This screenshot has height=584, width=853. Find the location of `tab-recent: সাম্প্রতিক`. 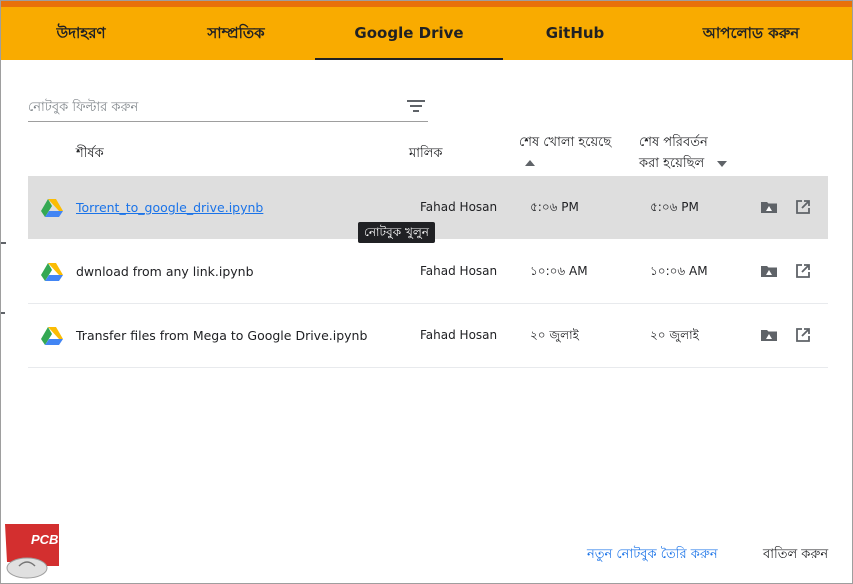

tab-recent: সাম্প্রতিক is located at coordinates (236, 33).